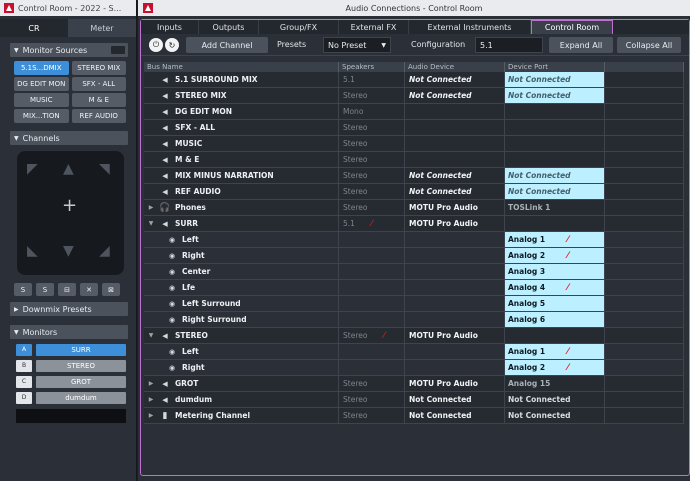 This screenshot has width=690, height=481. What do you see at coordinates (299, 27) in the screenshot?
I see `tab-group-fx: Group/FX` at bounding box center [299, 27].